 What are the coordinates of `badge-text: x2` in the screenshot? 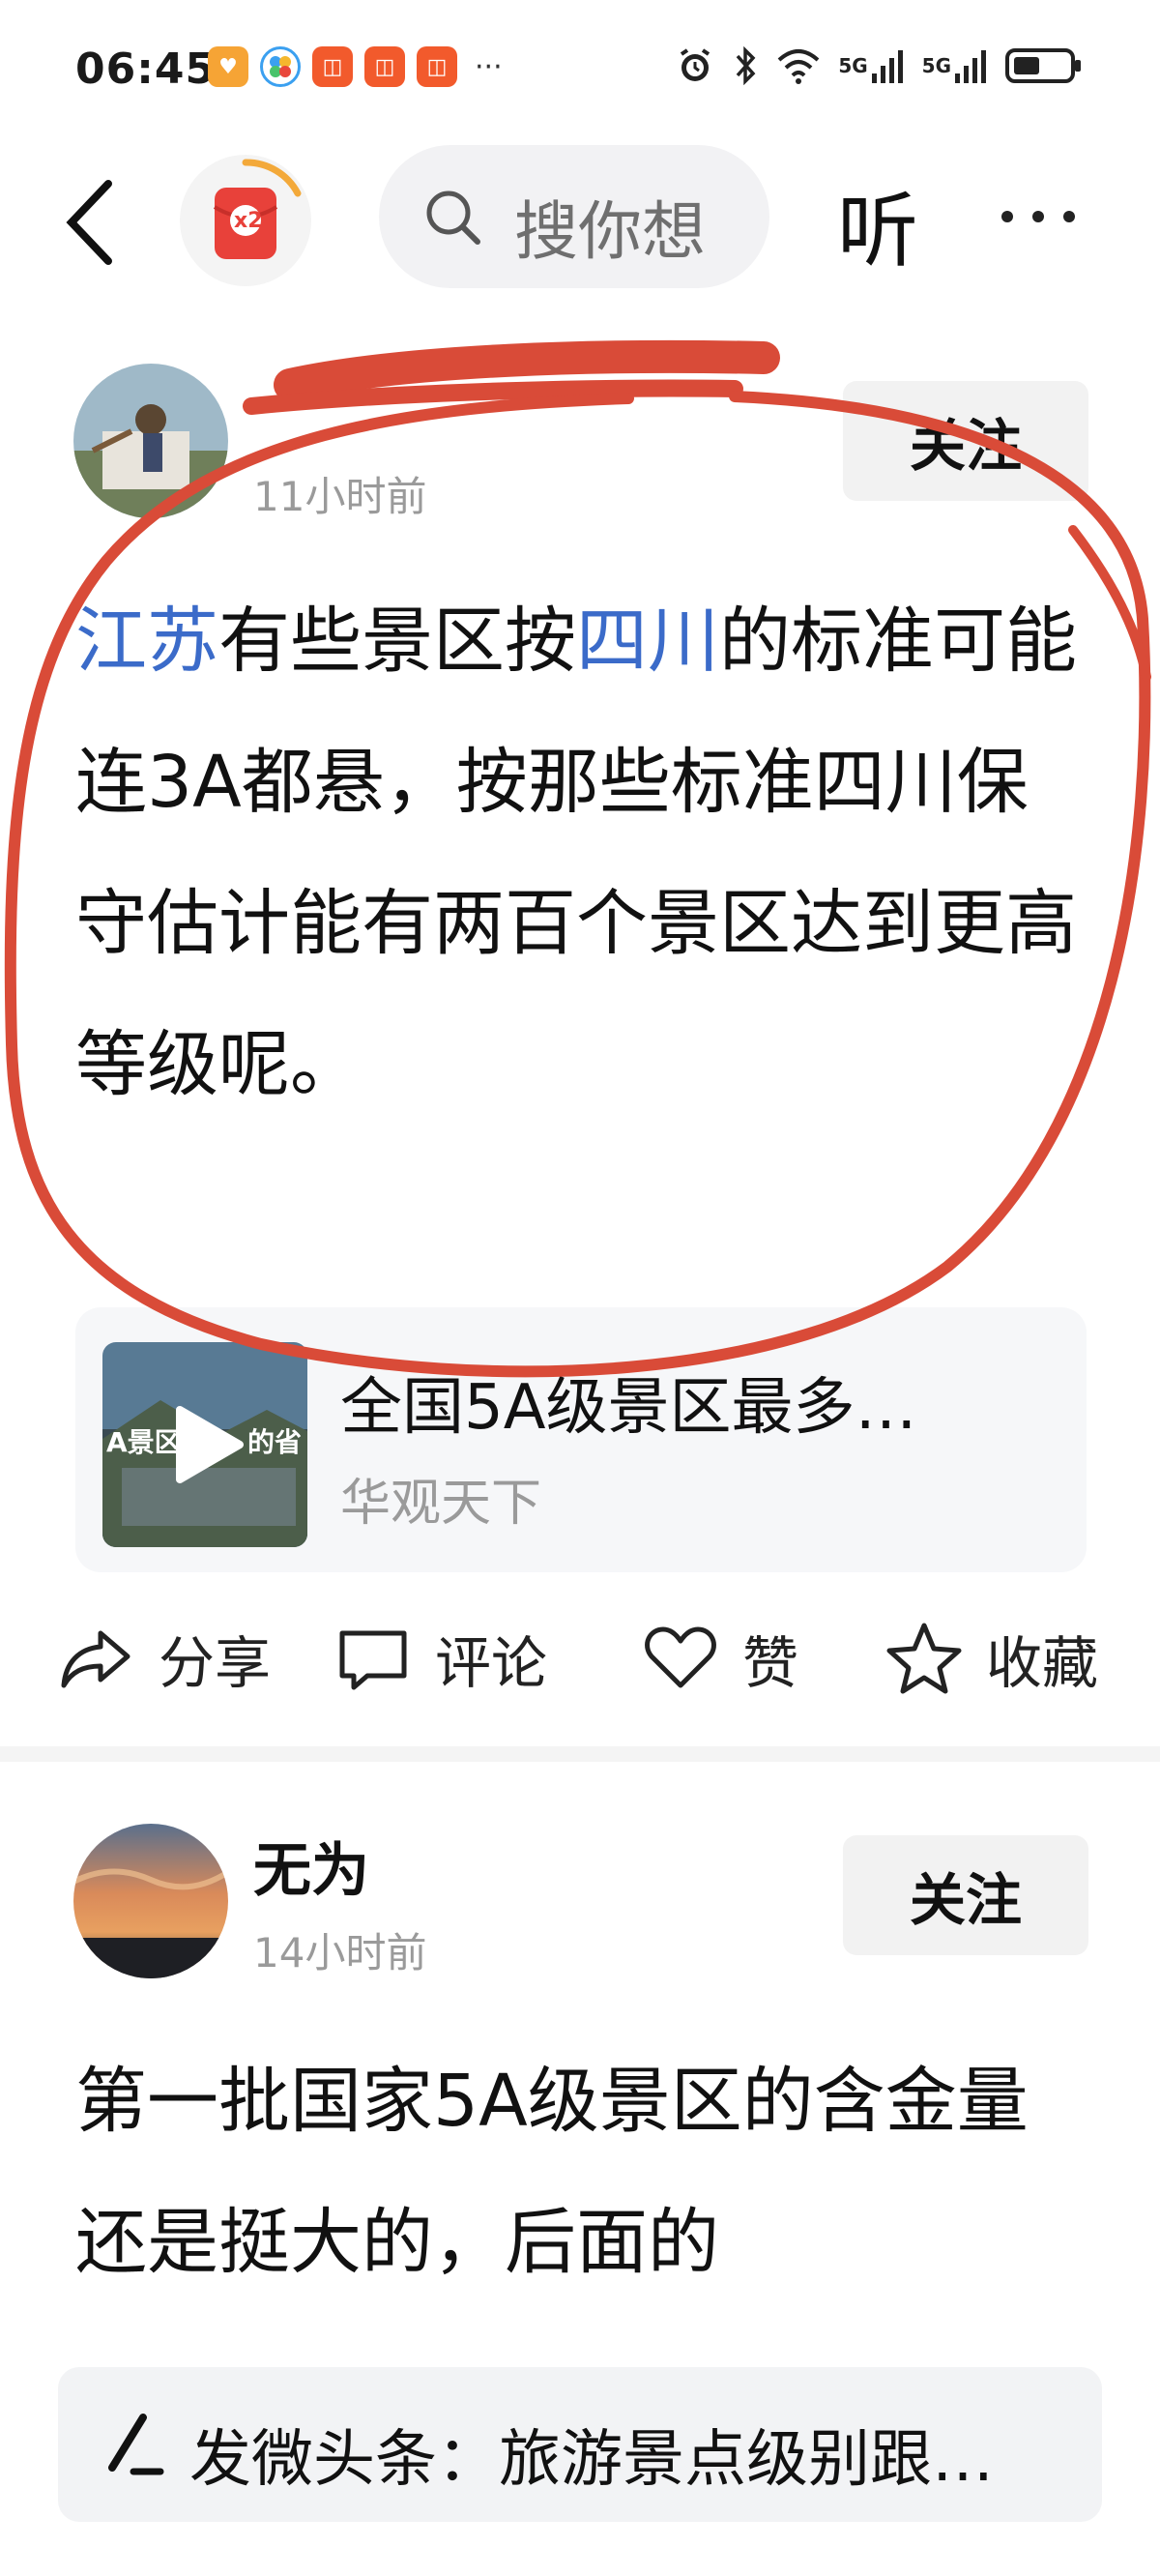 It's located at (249, 221).